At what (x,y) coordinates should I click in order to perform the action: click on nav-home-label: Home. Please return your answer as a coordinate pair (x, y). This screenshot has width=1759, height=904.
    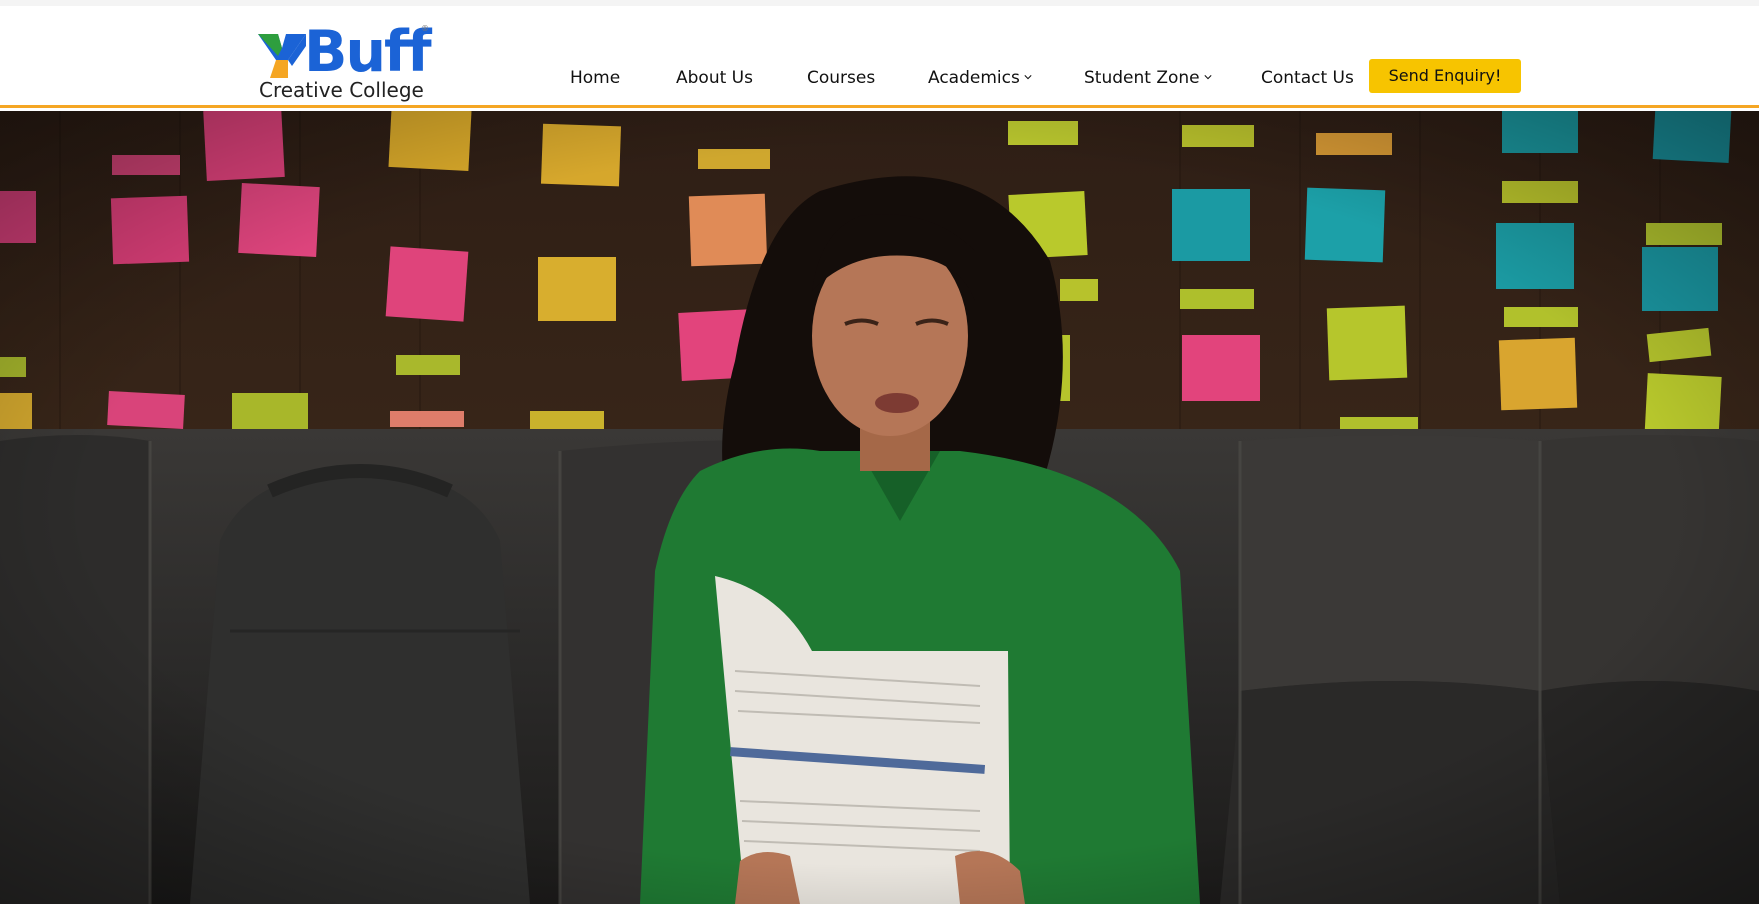
    Looking at the image, I should click on (595, 78).